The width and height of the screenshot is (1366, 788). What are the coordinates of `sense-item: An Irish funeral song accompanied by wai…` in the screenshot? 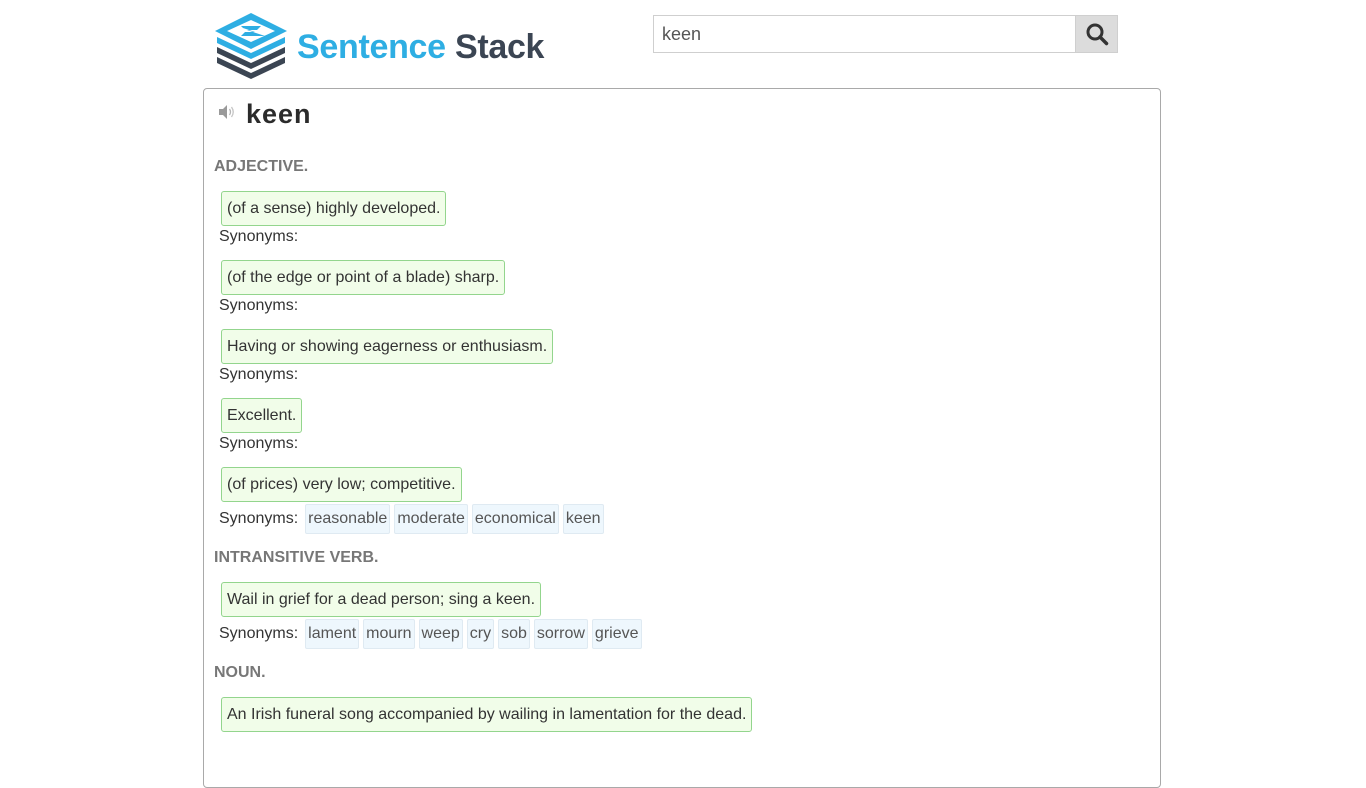 It's located at (682, 714).